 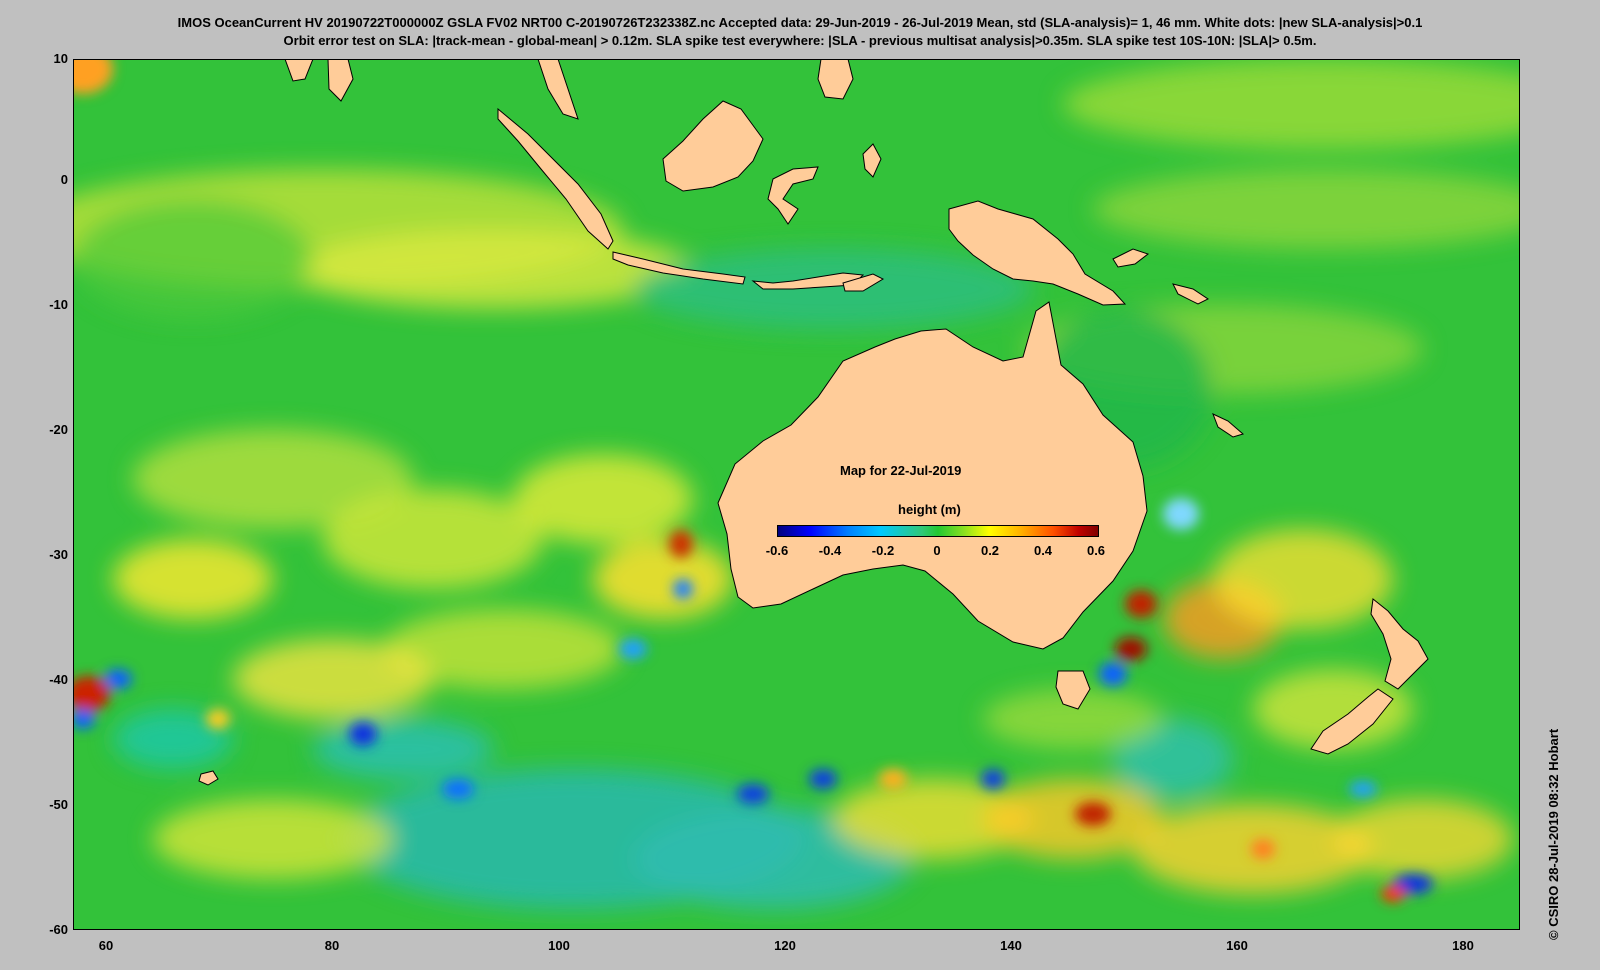 What do you see at coordinates (58, 554) in the screenshot?
I see `lat-tick-label: -30` at bounding box center [58, 554].